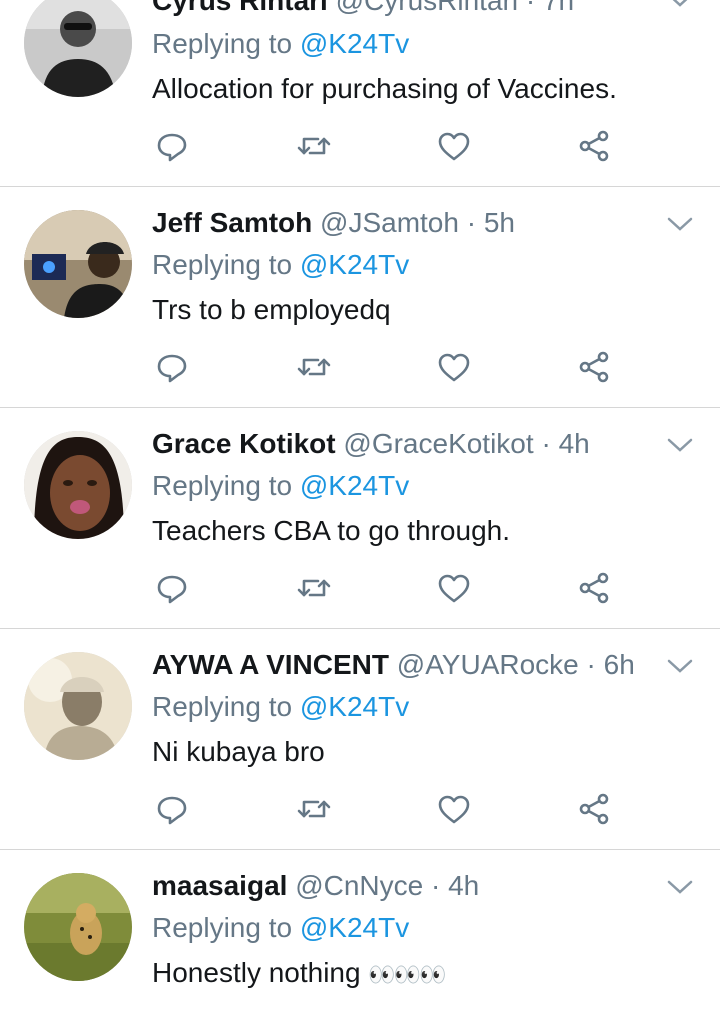  I want to click on display-name: Cyrus Rintari, so click(240, 8).